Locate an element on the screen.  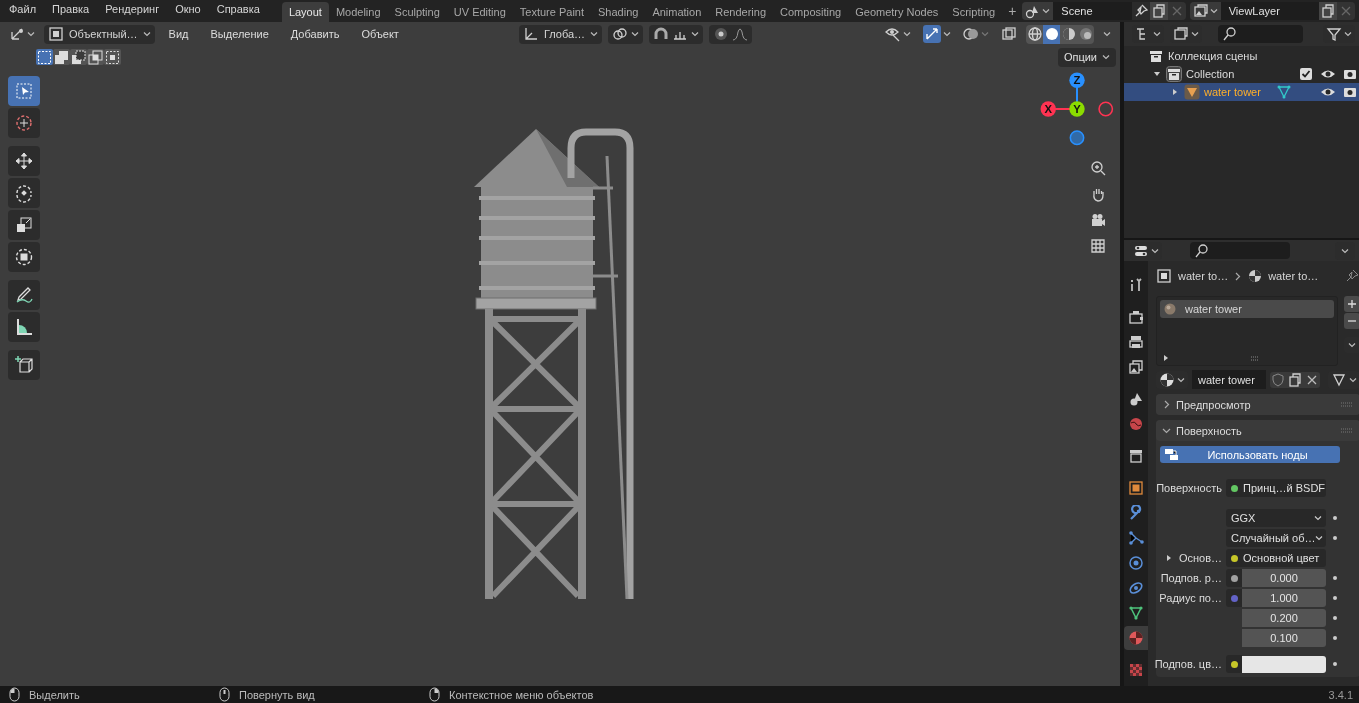
dropdown-field: GGX is located at coordinates (1276, 518).